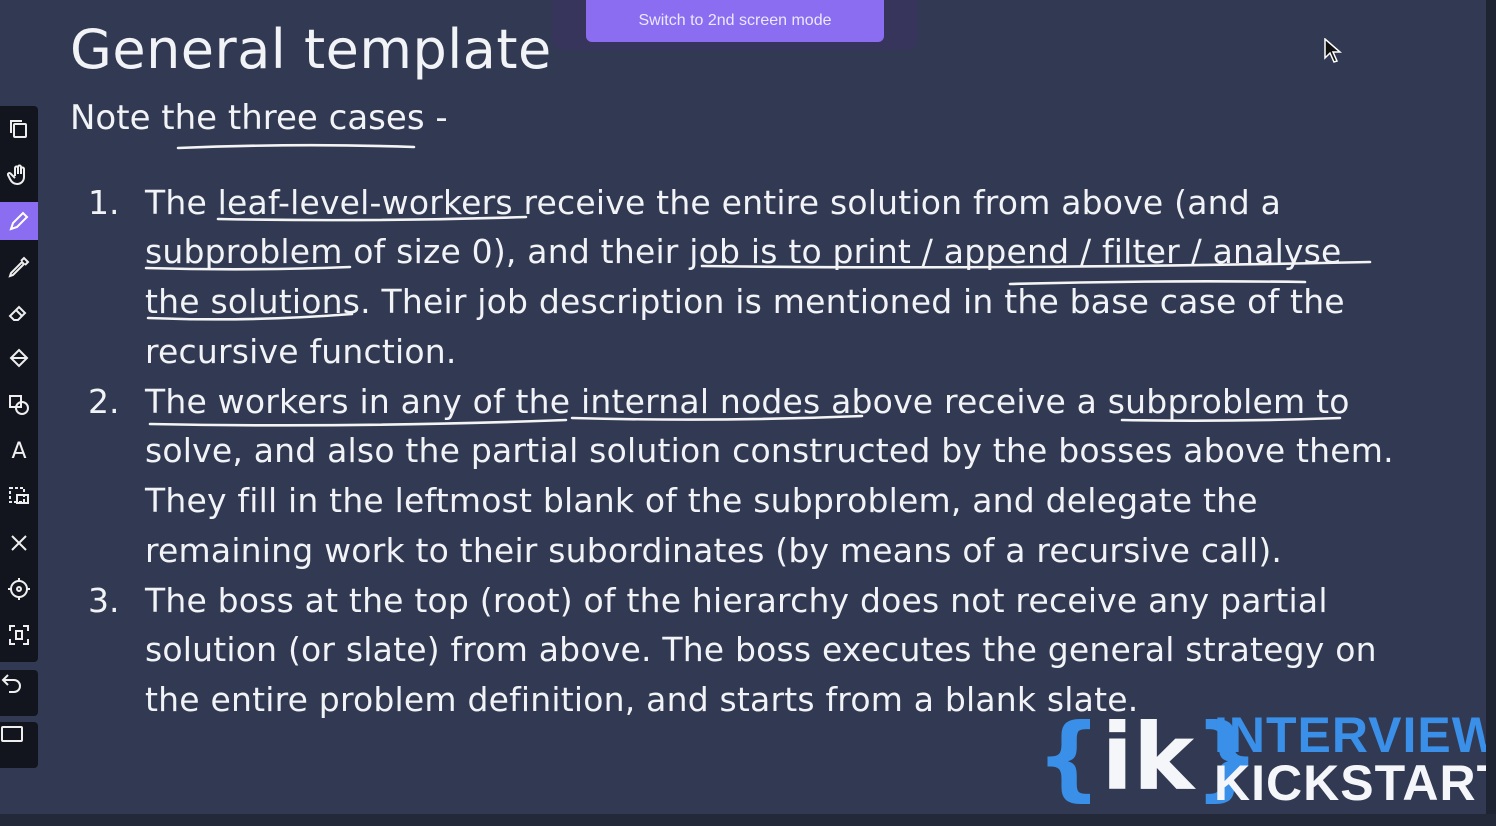 The width and height of the screenshot is (1496, 826). Describe the element at coordinates (735, 21) in the screenshot. I see `switch-screen-mode-button: Switch to 2nd screen mode` at that location.